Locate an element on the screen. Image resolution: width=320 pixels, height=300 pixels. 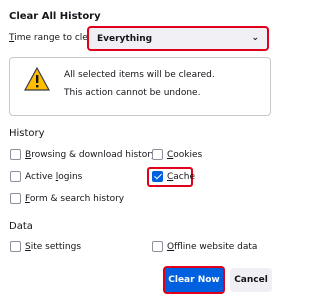
active-logins-checkbox is located at coordinates (15, 176).